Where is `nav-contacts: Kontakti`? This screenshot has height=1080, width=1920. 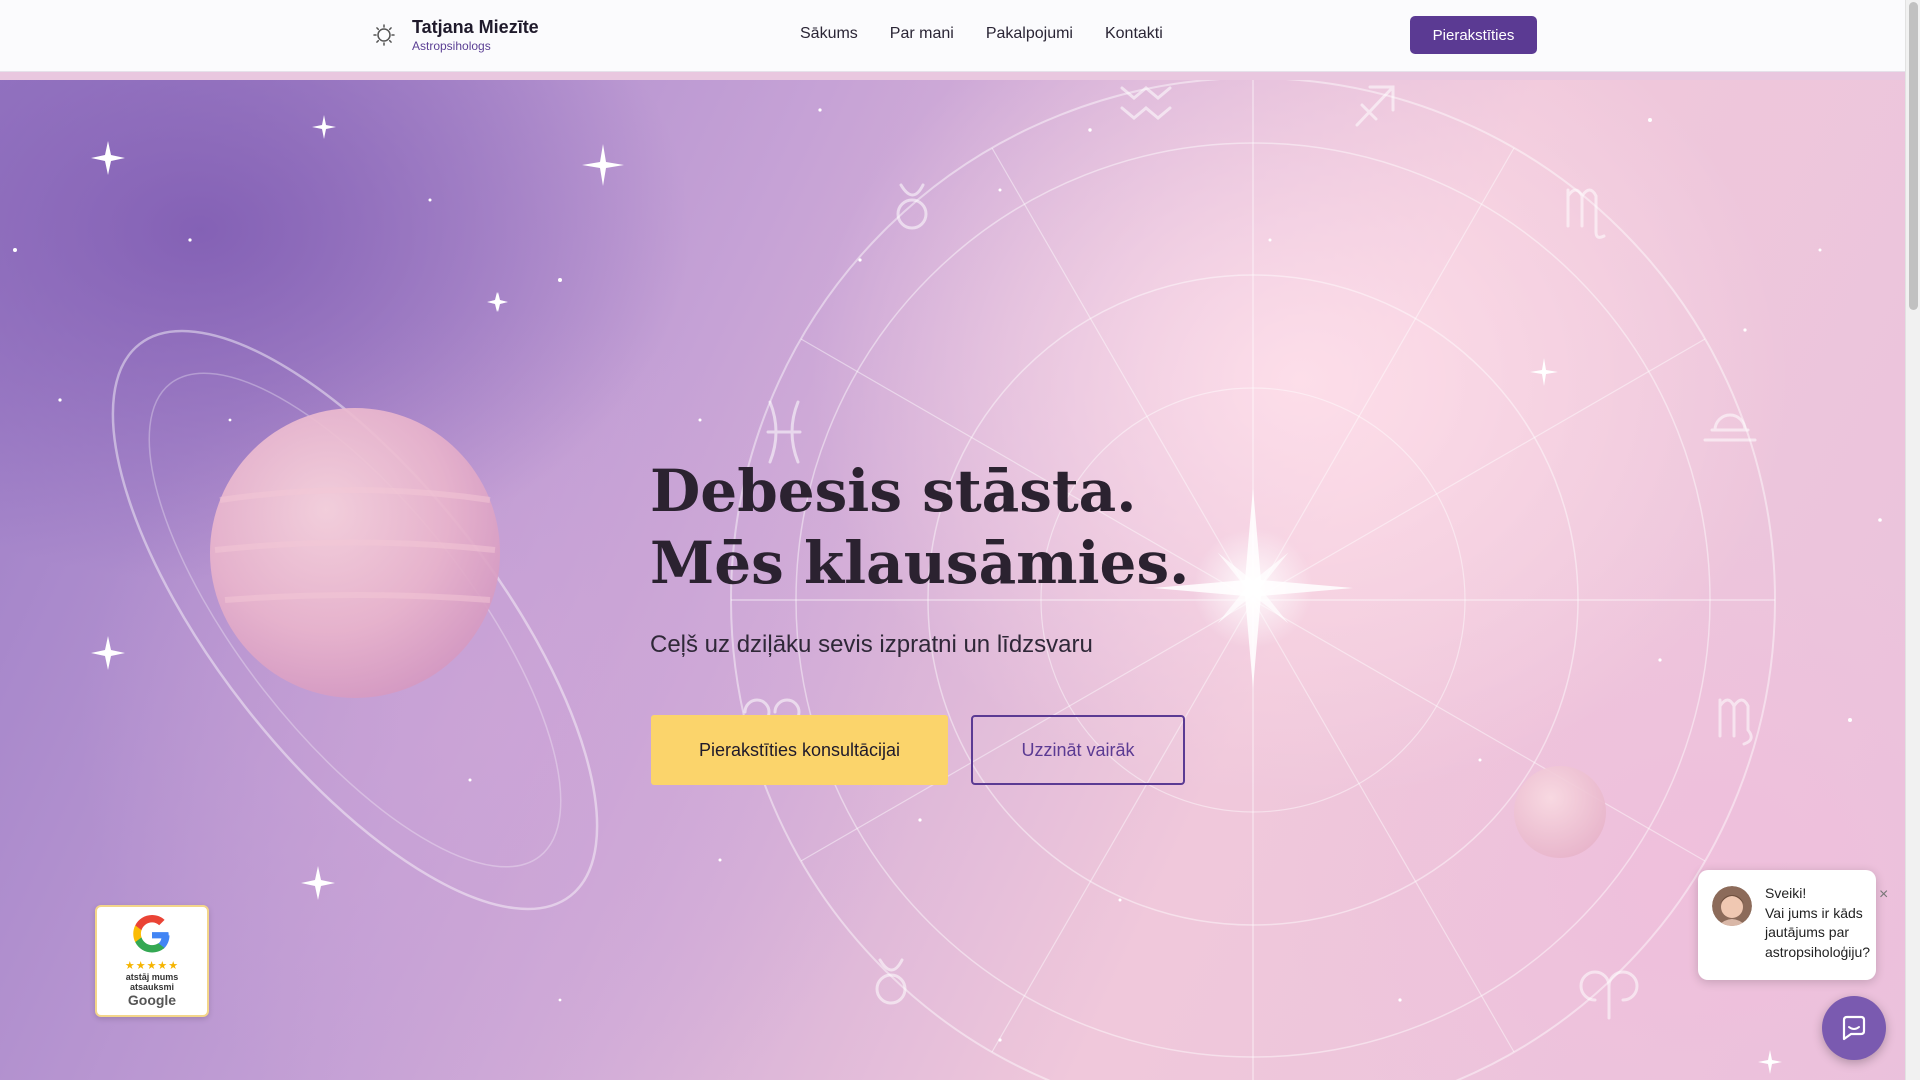
nav-contacts: Kontakti is located at coordinates (1134, 34).